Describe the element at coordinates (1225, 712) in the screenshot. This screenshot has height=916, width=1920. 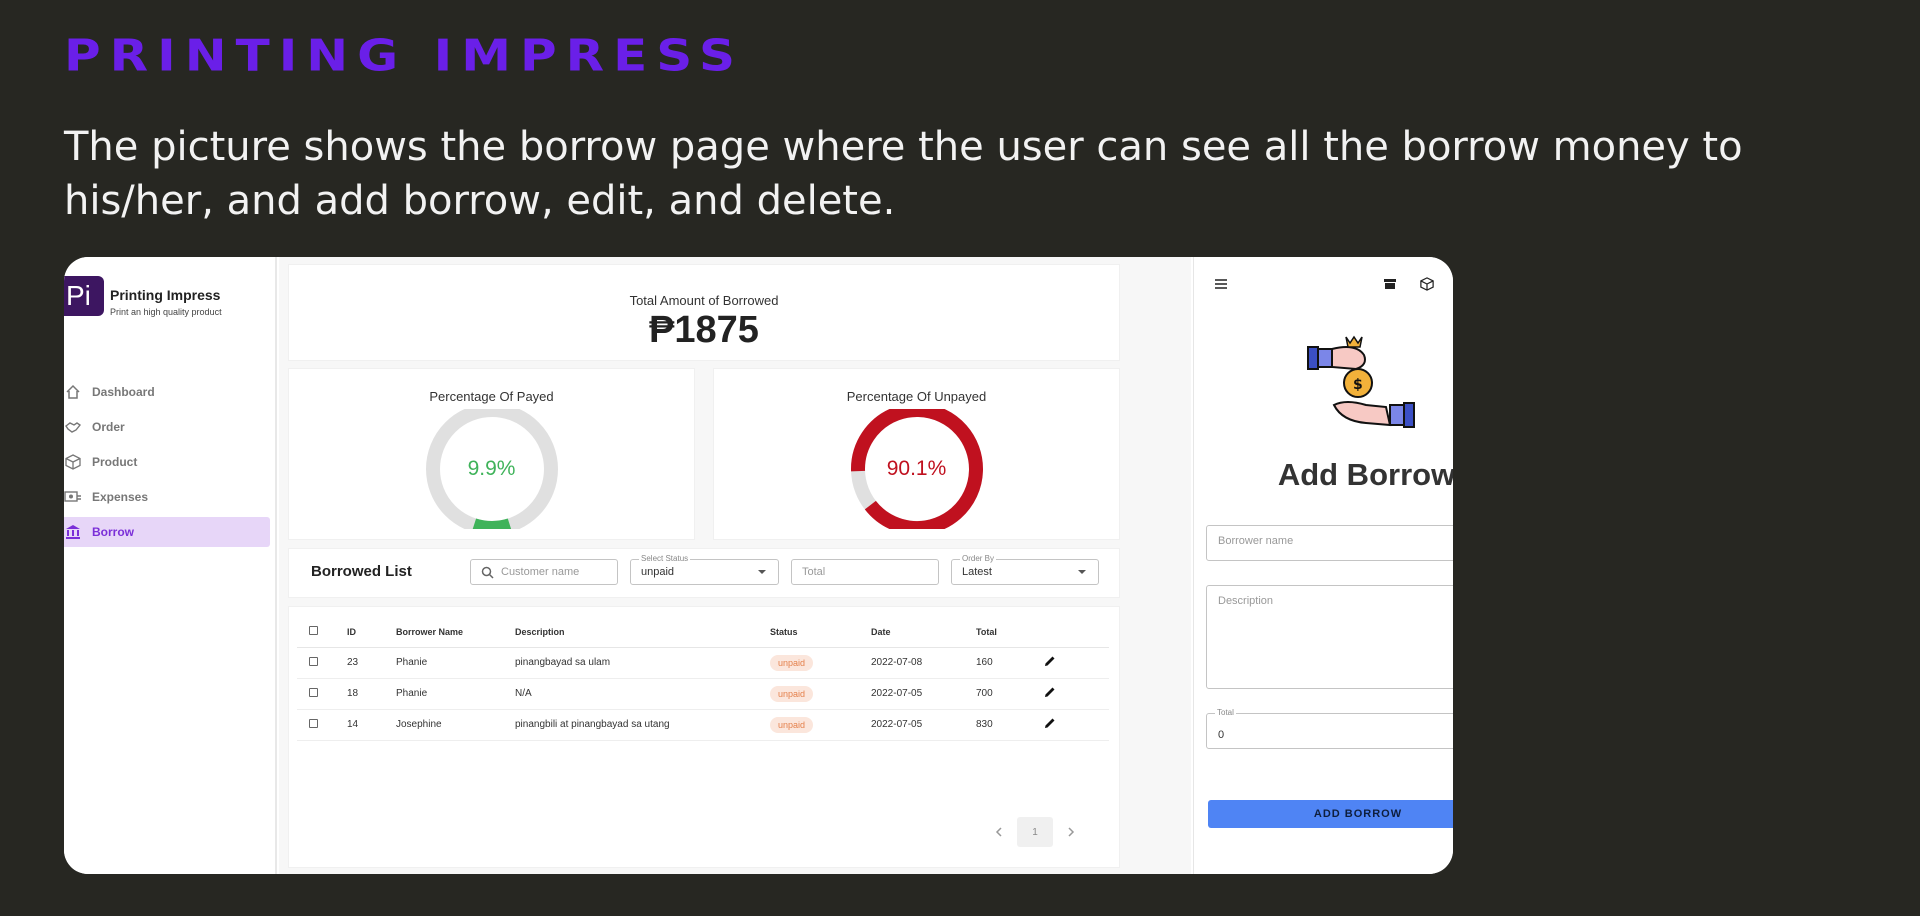
I see `total-input-label: Total` at that location.